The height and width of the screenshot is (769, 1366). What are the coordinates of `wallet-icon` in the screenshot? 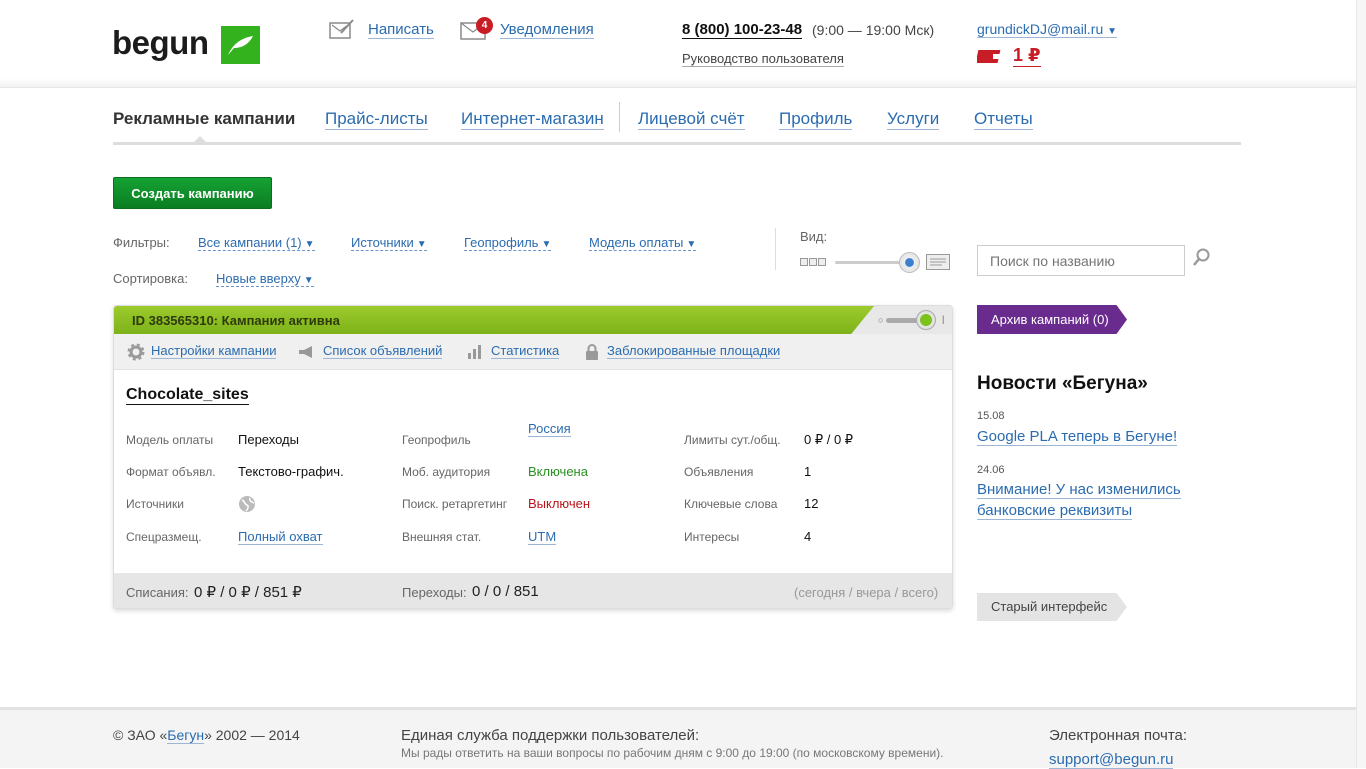 It's located at (989, 56).